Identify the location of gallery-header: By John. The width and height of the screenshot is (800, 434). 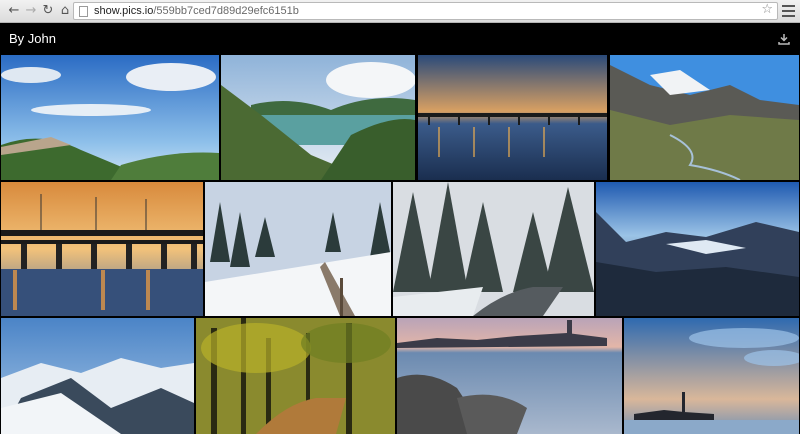
(400, 38).